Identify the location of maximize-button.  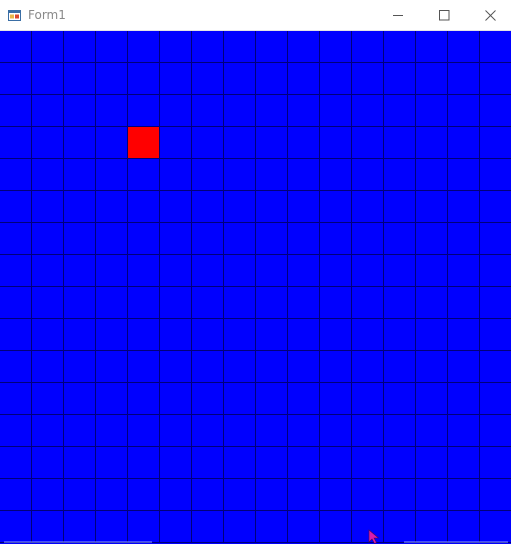
(444, 15).